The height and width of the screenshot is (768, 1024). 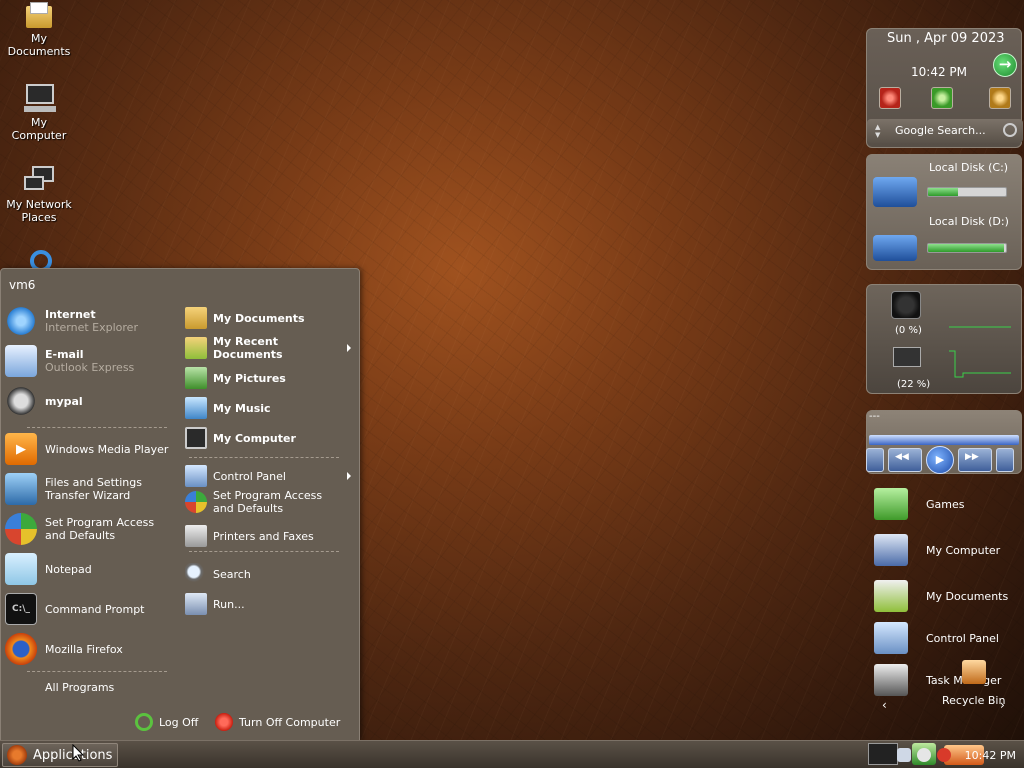 I want to click on firefox-icon, so click(x=21, y=649).